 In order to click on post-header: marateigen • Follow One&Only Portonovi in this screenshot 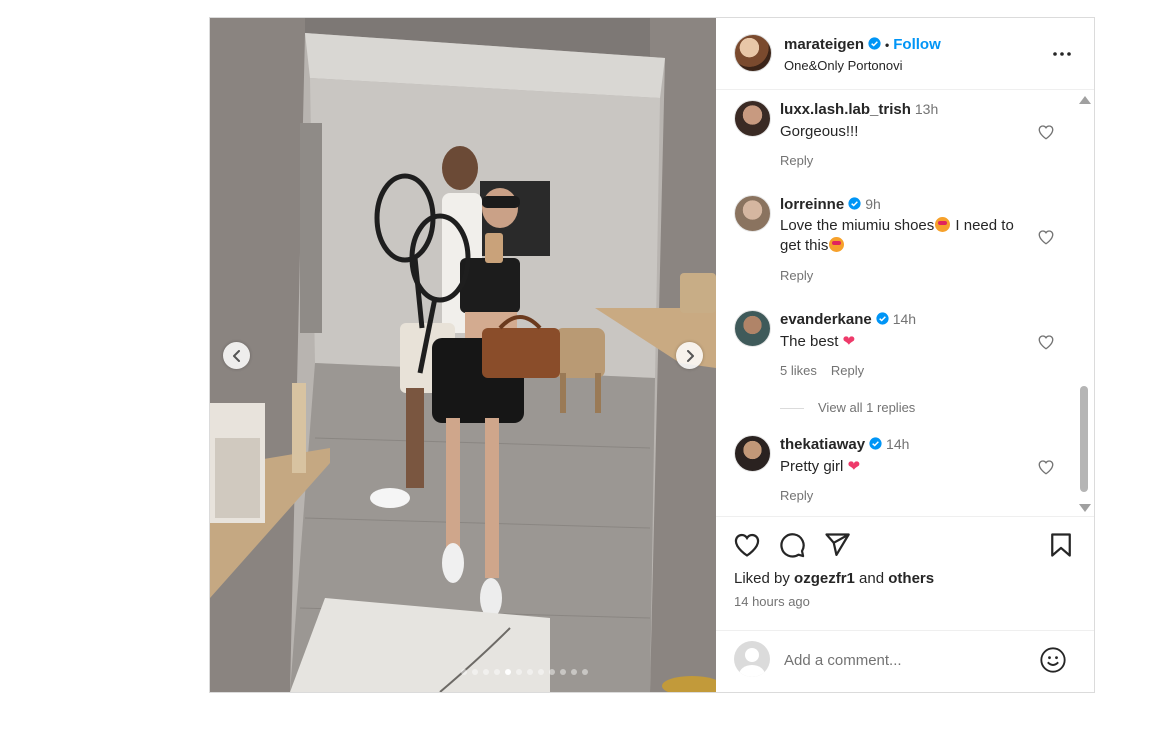, I will do `click(905, 54)`.